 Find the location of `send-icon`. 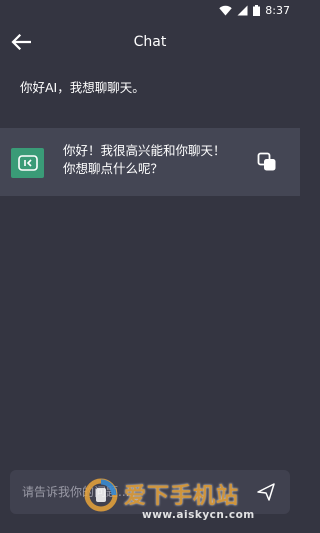

send-icon is located at coordinates (266, 492).